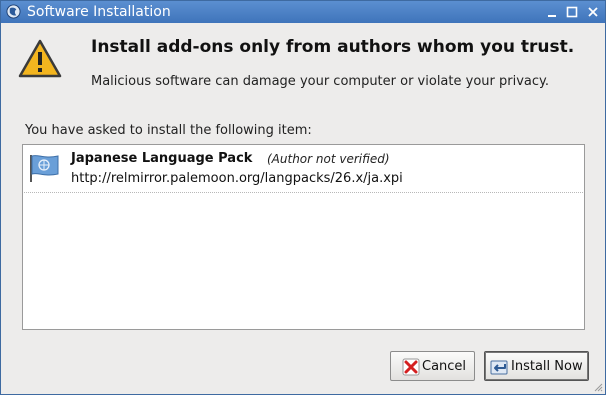  I want to click on resize-grip-icon, so click(598, 387).